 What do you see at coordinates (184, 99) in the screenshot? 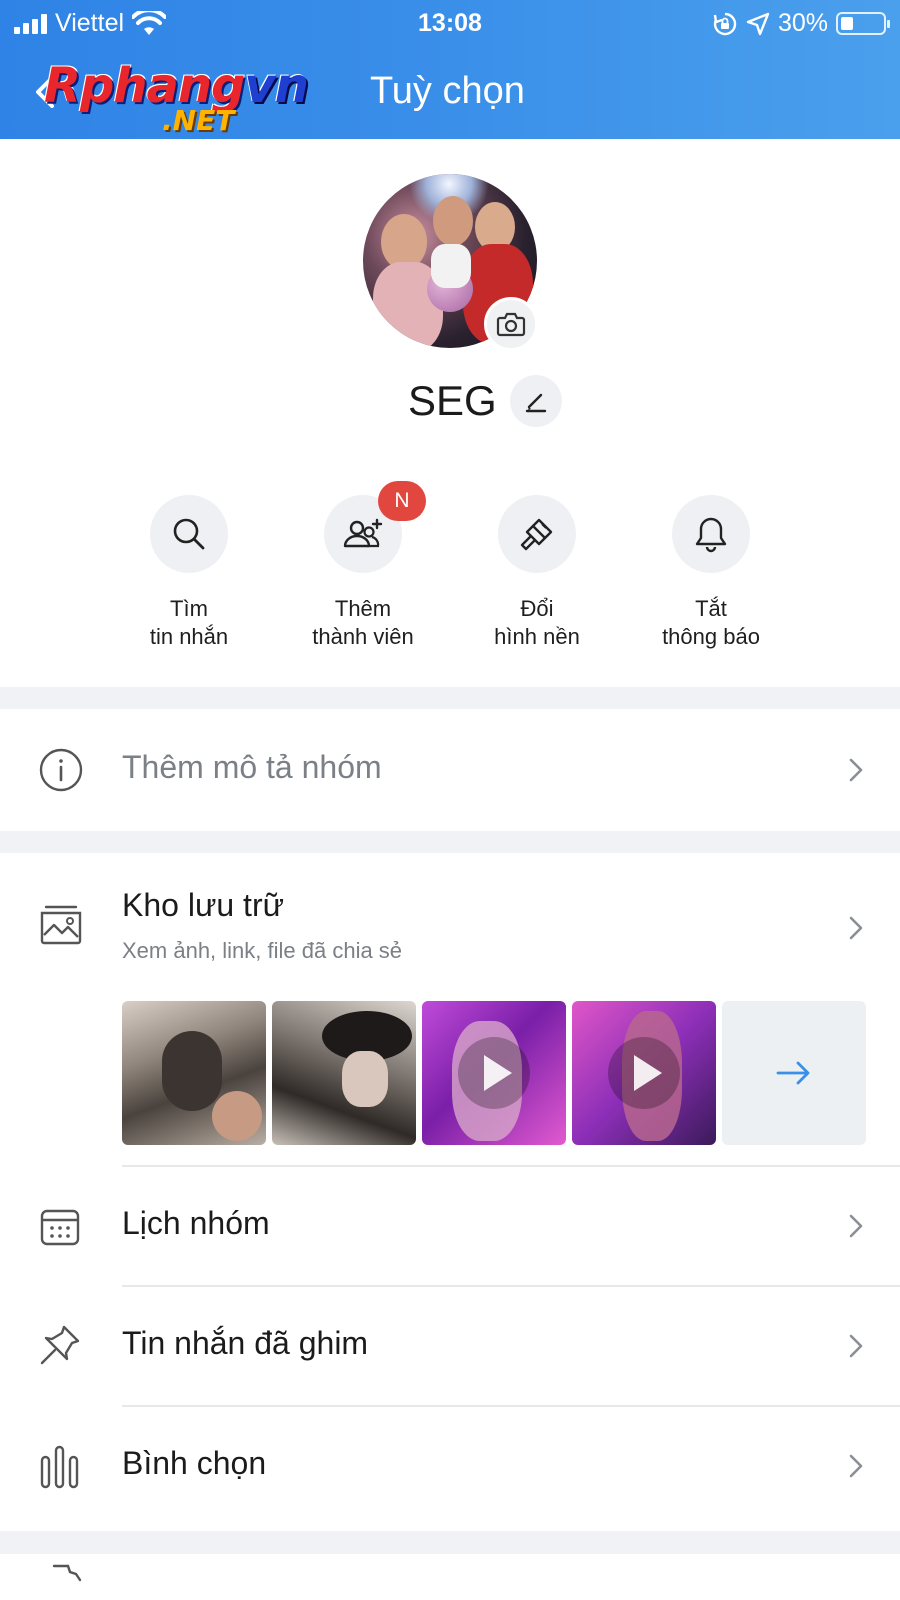
I see `watermark-logo: Rphangvn .NET` at bounding box center [184, 99].